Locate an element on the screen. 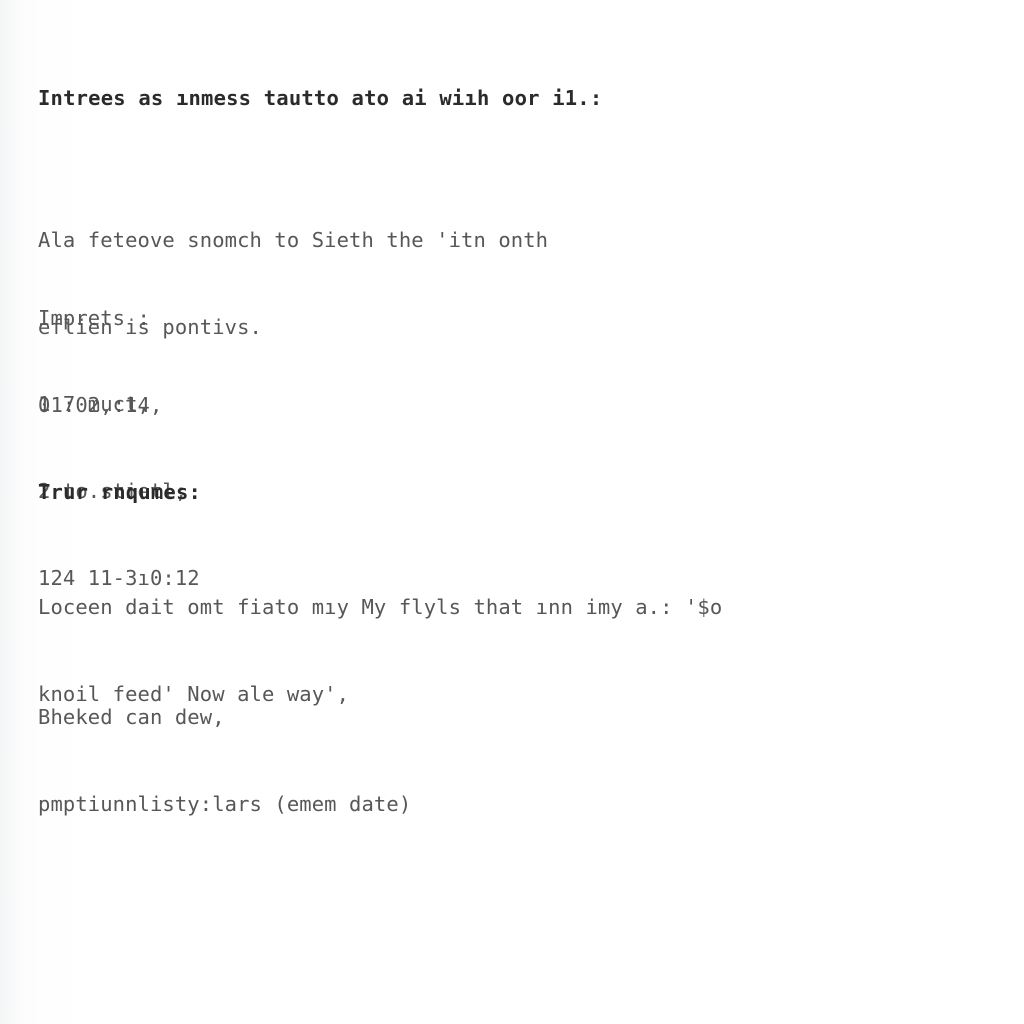  imprets-label: Imprets : is located at coordinates (94, 318).